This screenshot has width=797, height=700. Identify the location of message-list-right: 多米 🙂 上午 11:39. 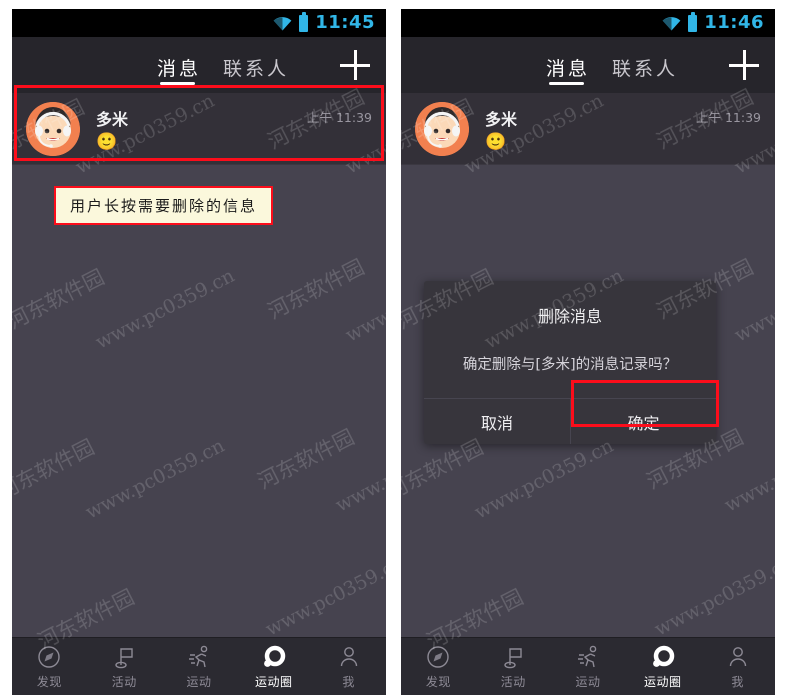
(588, 129).